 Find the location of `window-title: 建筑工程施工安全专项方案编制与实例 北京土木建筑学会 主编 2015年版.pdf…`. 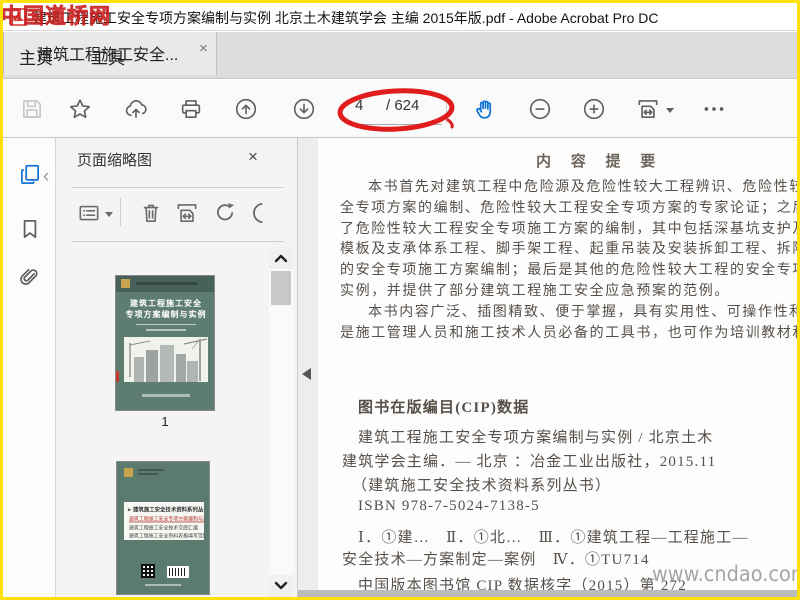

window-title: 建筑工程施工安全专项方案编制与实例 北京土木建筑学会 主编 2015年版.pdf… is located at coordinates (346, 18).